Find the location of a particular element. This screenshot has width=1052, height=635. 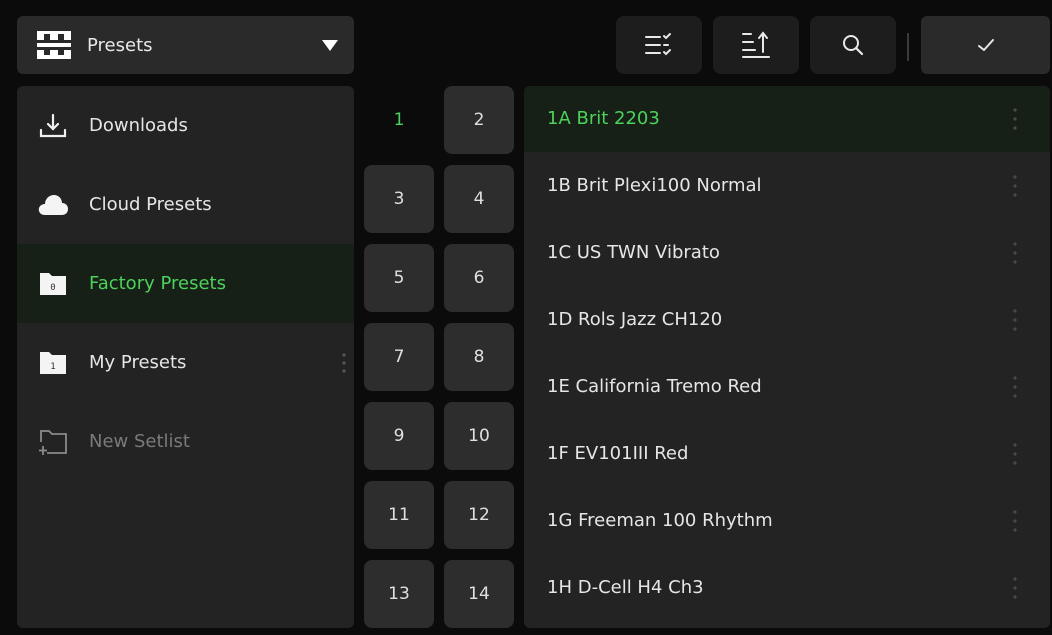

sidebar-item-label: Downloads is located at coordinates (138, 125).